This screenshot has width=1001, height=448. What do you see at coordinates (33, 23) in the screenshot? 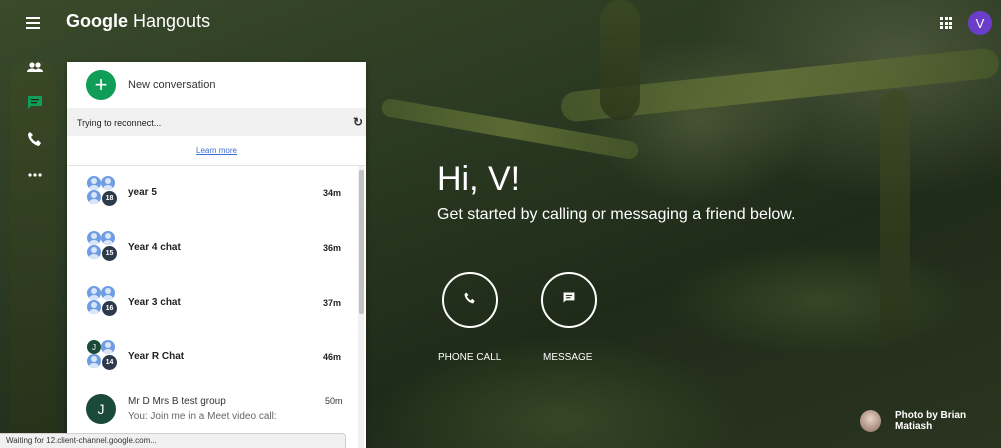
I see `hamburger-menu-icon` at bounding box center [33, 23].